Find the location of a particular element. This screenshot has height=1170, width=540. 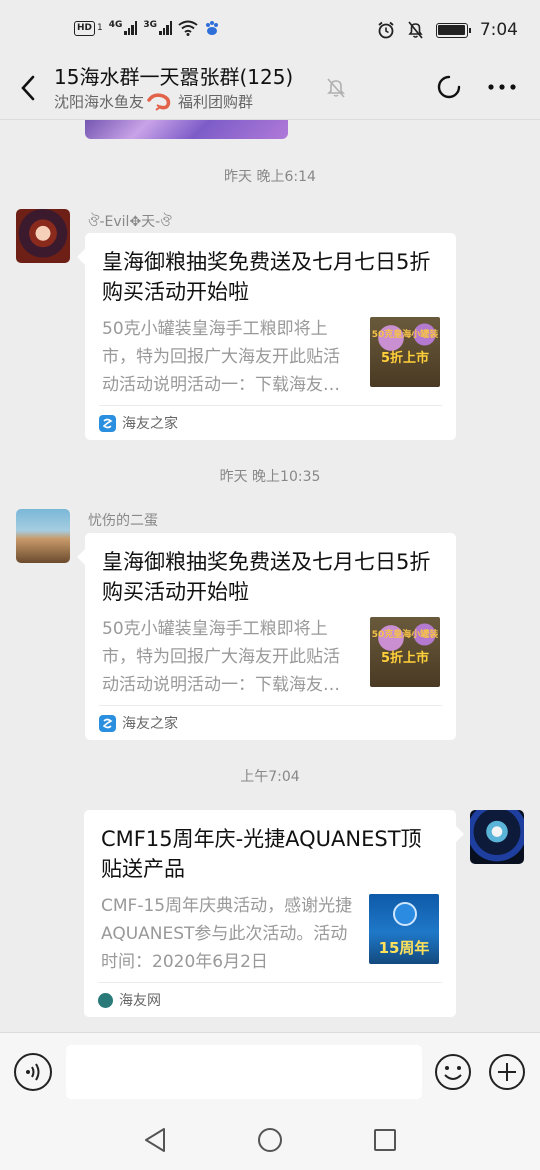

chat-subtitle: 沈阳海水鱼友 福利团购群 is located at coordinates (153, 101).